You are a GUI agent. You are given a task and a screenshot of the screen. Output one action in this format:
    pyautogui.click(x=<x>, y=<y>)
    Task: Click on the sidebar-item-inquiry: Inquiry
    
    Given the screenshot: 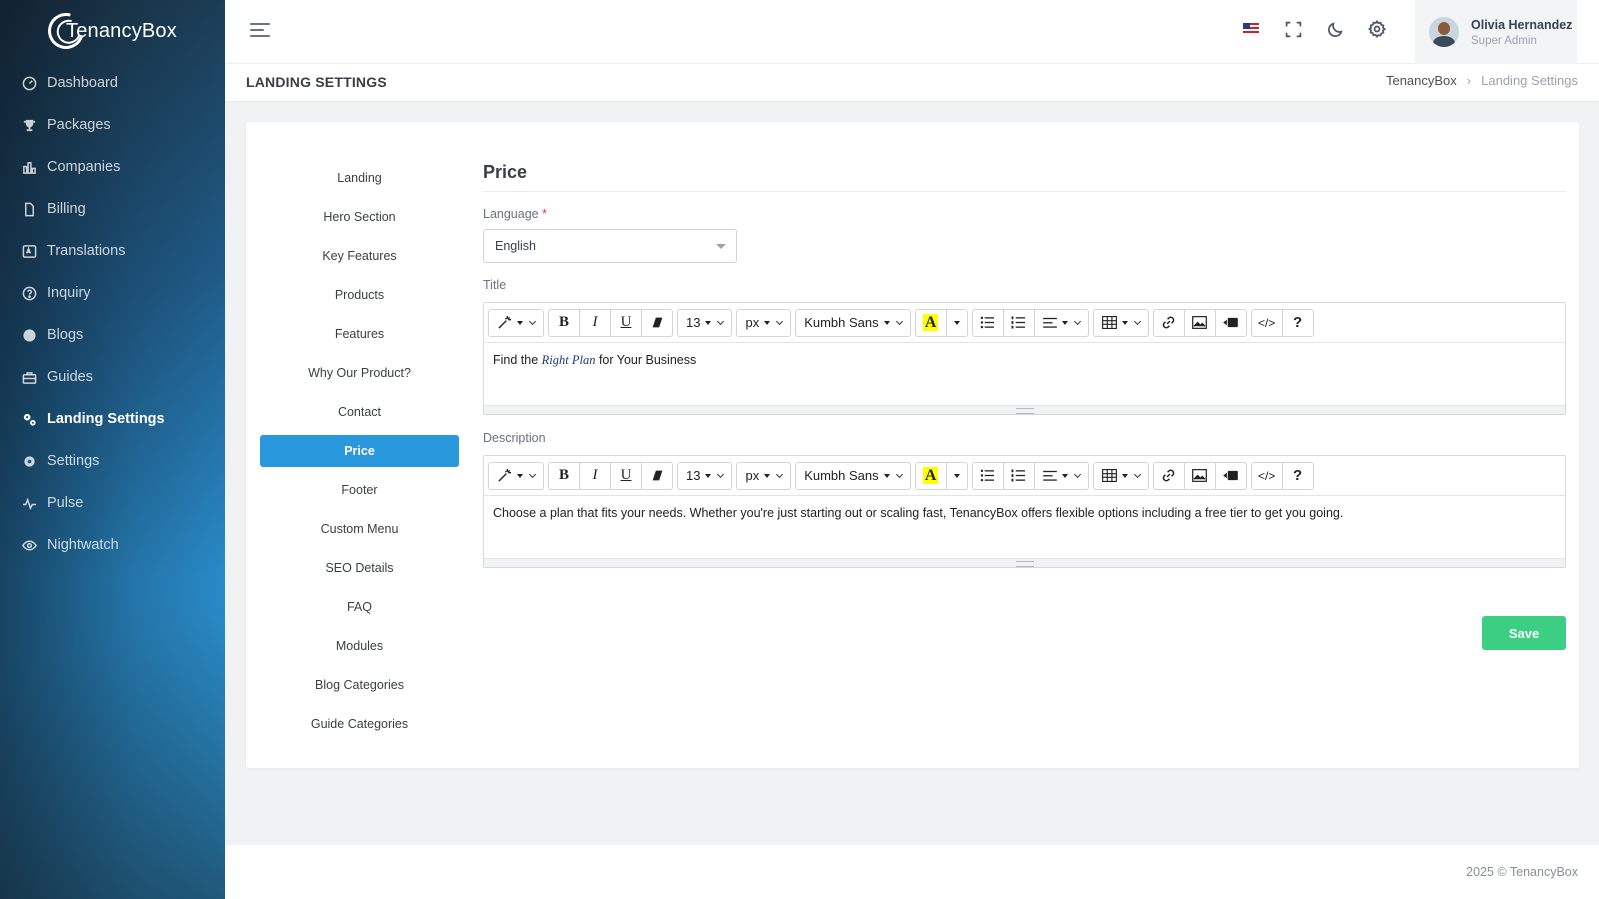 What is the action you would take?
    pyautogui.click(x=112, y=293)
    